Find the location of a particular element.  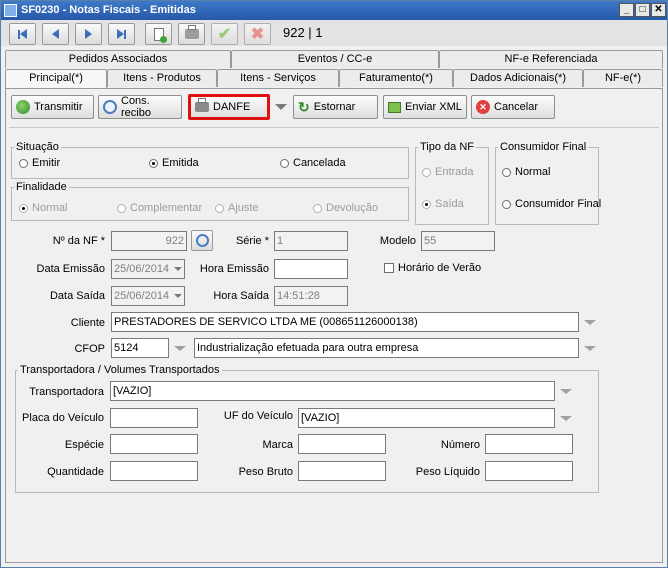

confirm-button: ✔ is located at coordinates (224, 34).